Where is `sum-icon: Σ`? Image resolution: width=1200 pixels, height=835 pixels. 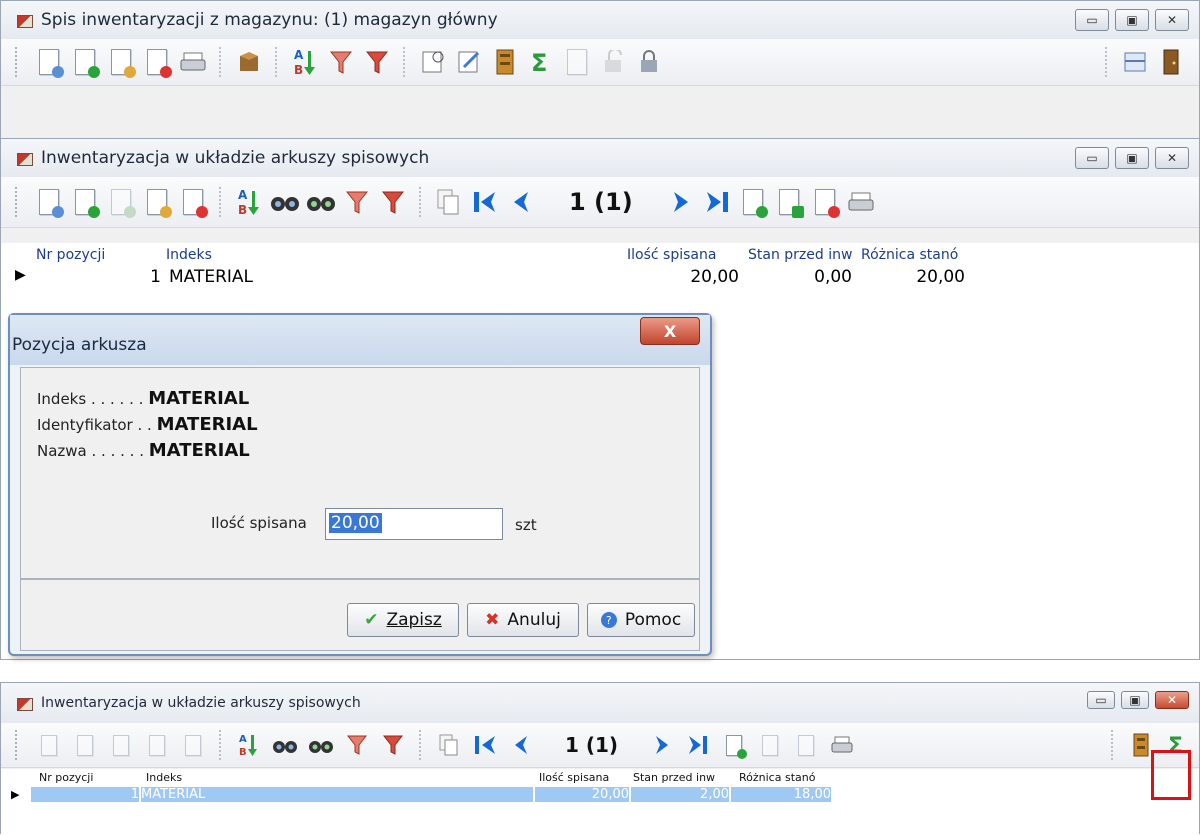 sum-icon: Σ is located at coordinates (541, 62).